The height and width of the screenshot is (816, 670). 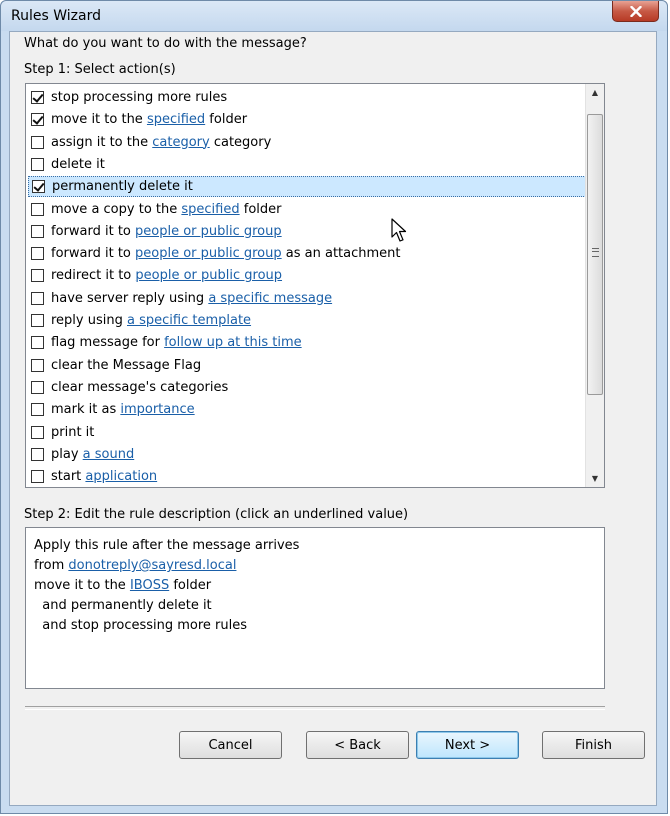 What do you see at coordinates (86, 410) in the screenshot?
I see `action-text: mark it as` at bounding box center [86, 410].